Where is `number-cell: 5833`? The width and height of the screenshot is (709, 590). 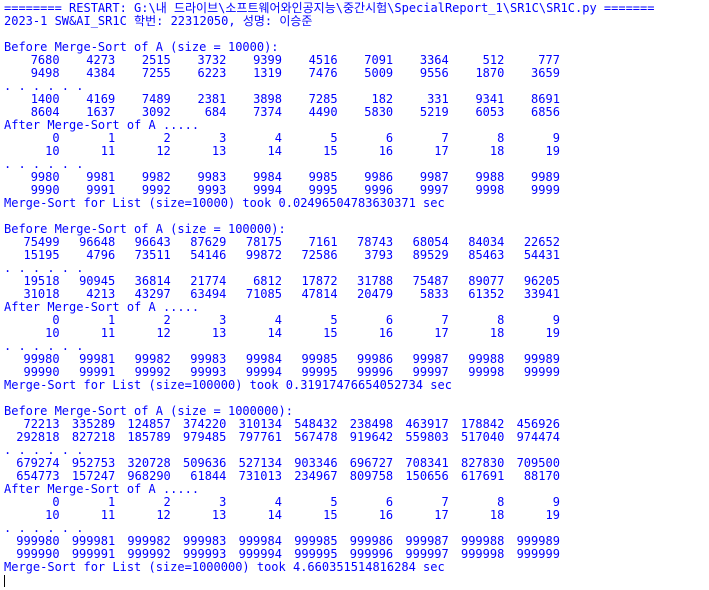
number-cell: 5833 is located at coordinates (434, 294).